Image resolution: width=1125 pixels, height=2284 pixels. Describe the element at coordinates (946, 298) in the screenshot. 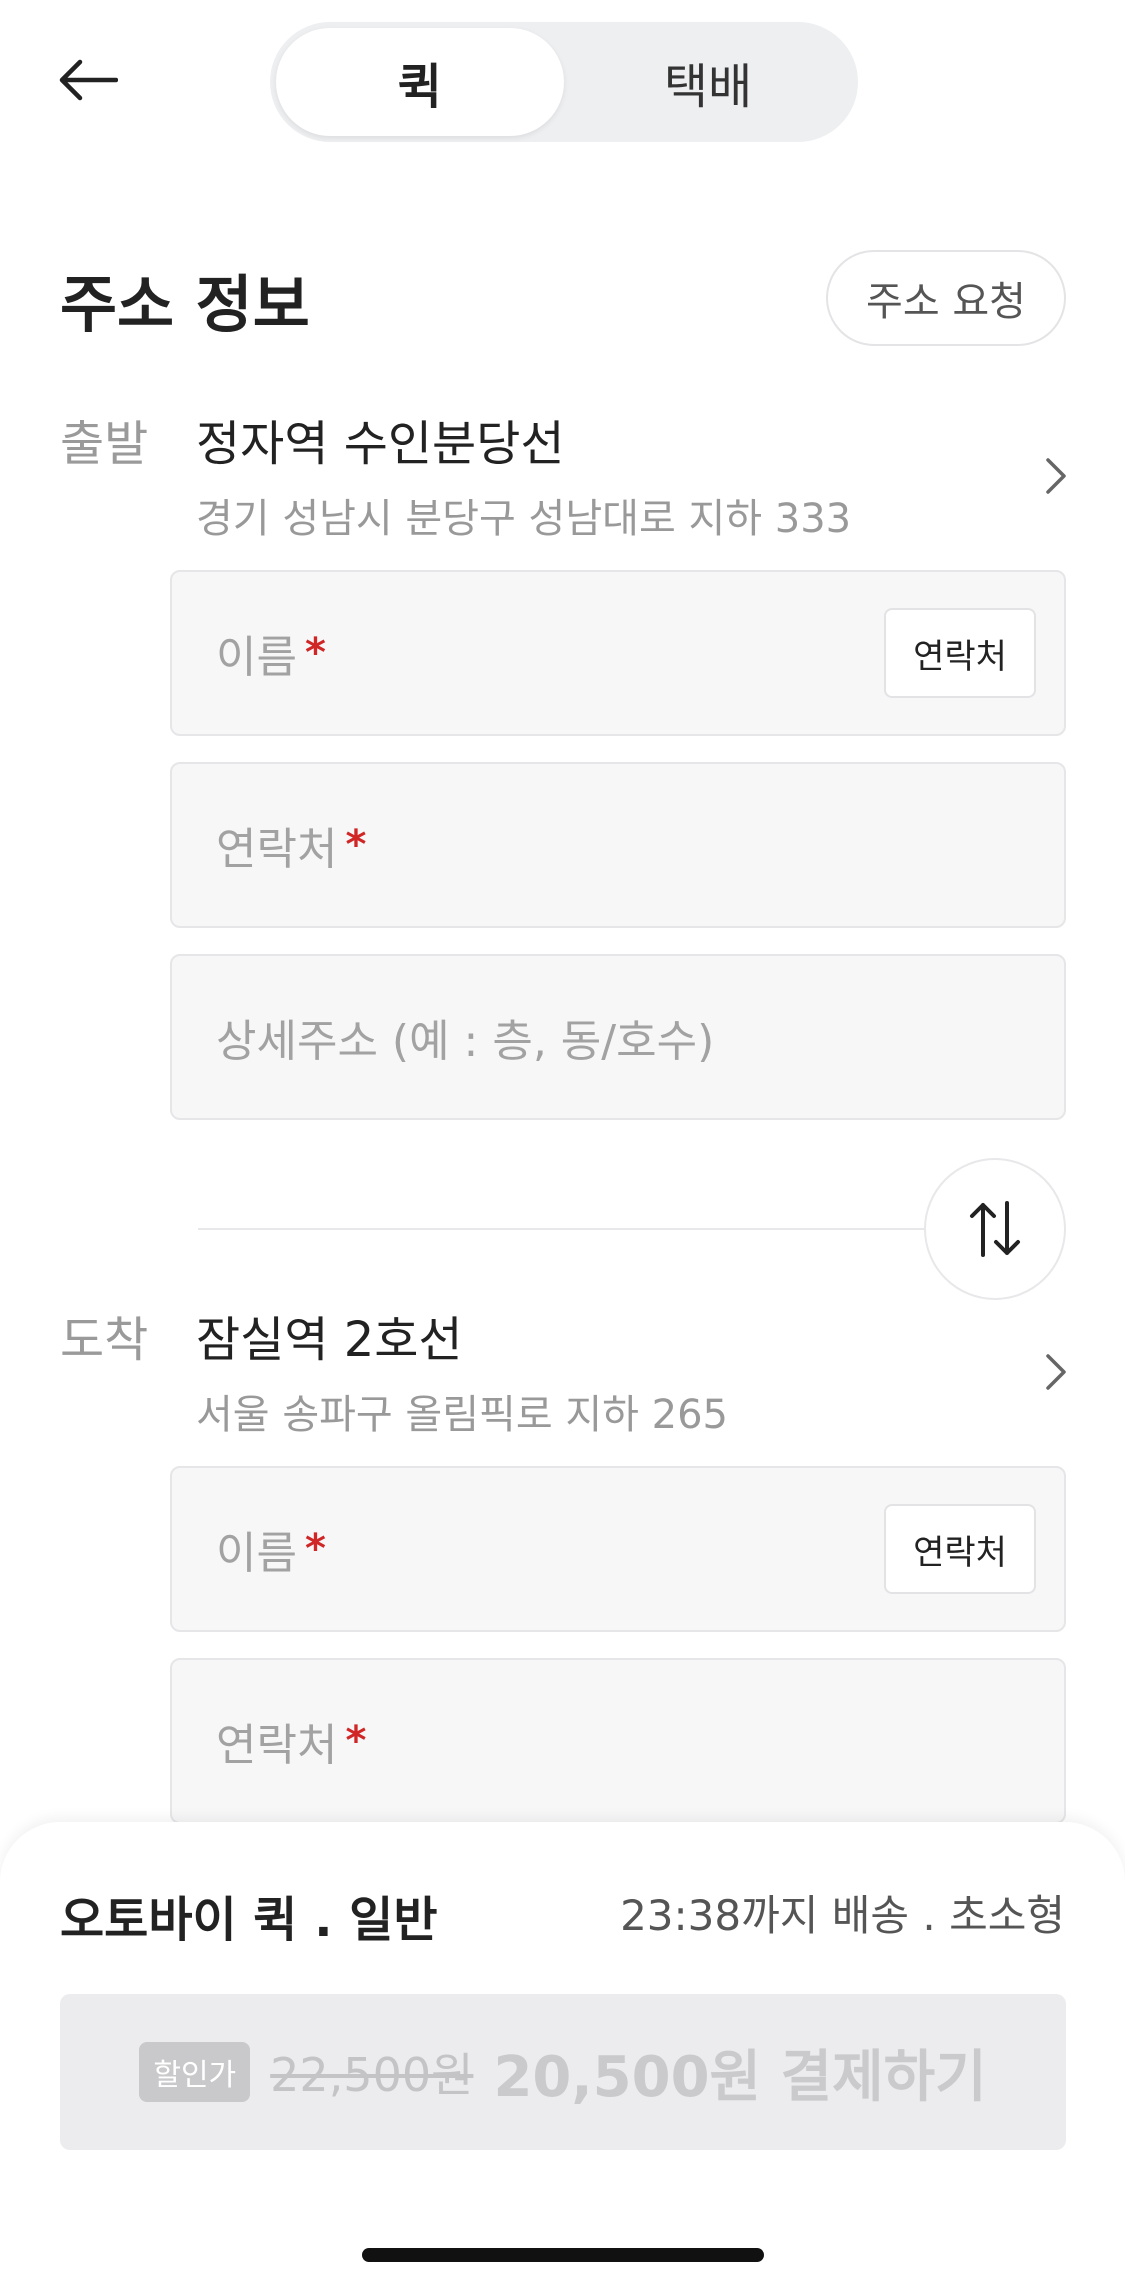

I see `address-request-button: 주소 요청` at that location.